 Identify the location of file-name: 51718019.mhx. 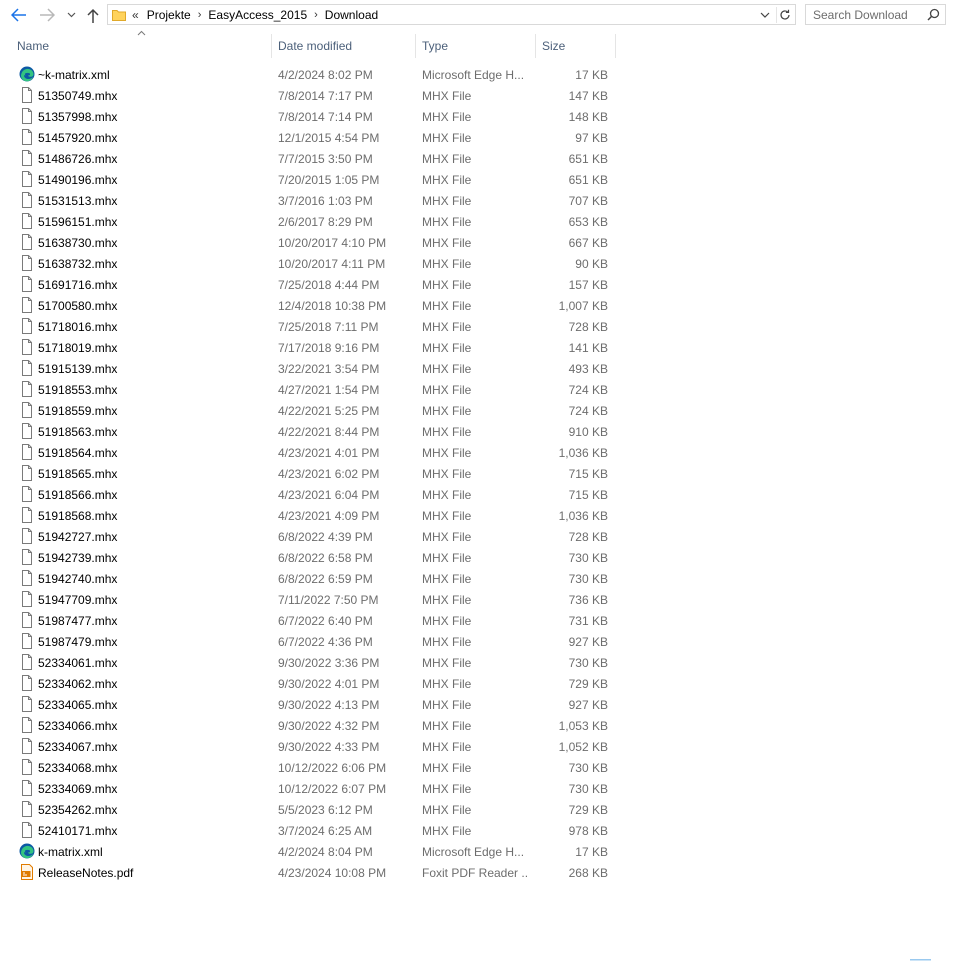
(77, 348).